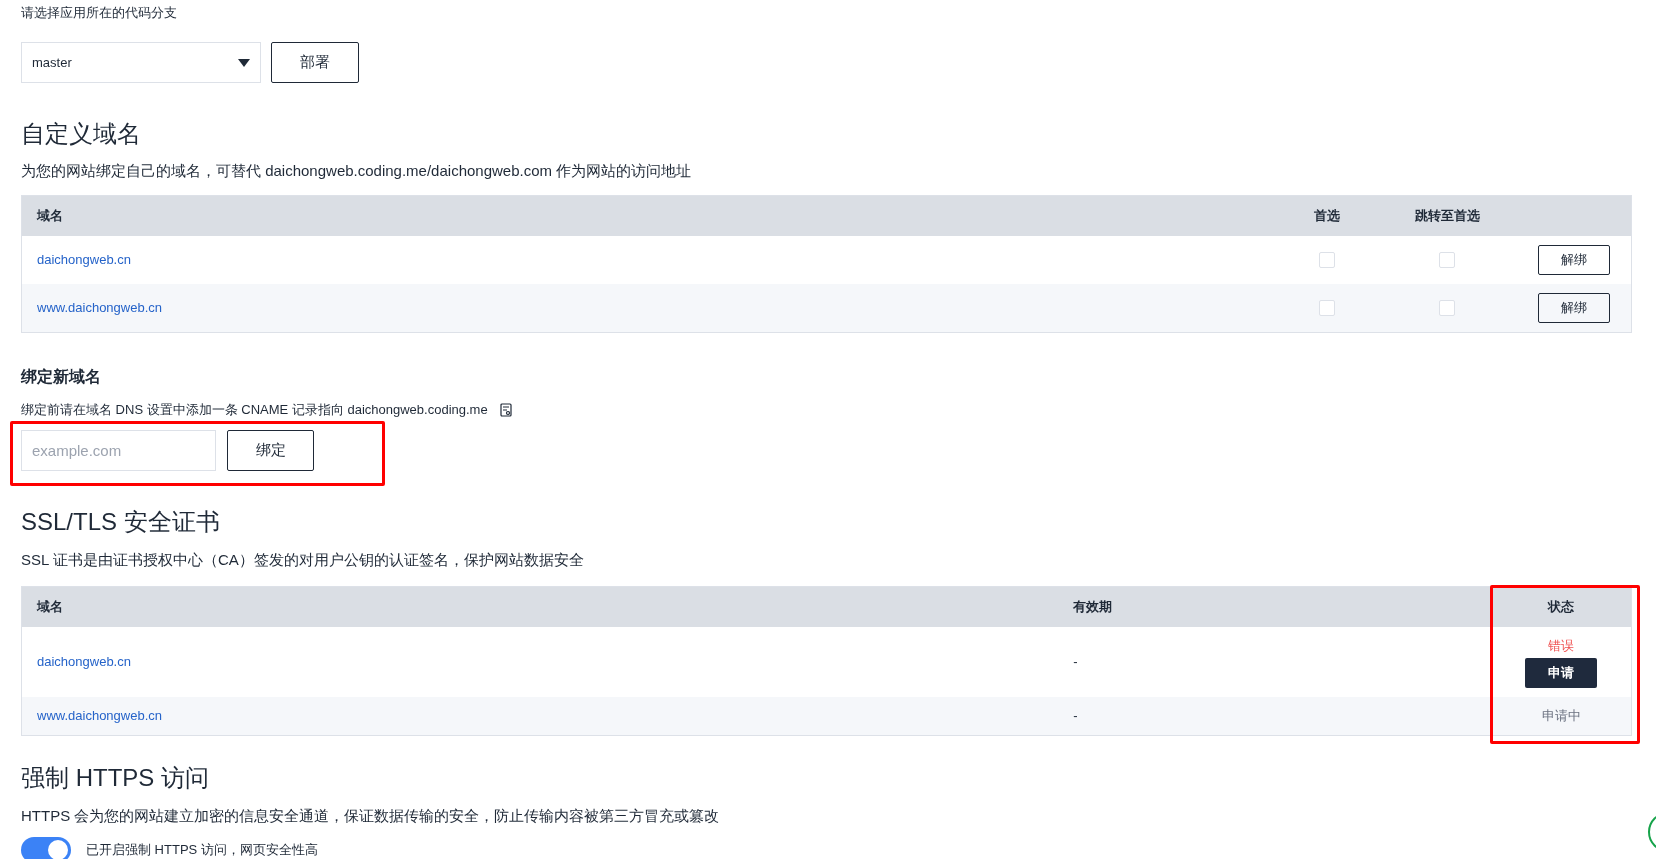  What do you see at coordinates (303, 560) in the screenshot?
I see `section-description: SSL 证书是由证书授权中心（CA）签发的对用户公钥的认证签名，保护网站数据安全` at bounding box center [303, 560].